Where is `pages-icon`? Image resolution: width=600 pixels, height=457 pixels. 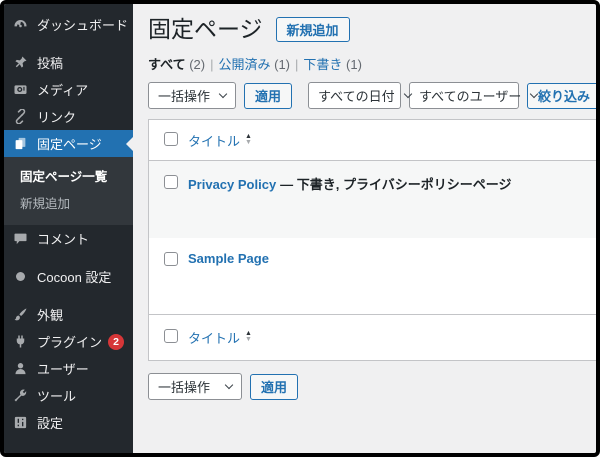 pages-icon is located at coordinates (20, 144).